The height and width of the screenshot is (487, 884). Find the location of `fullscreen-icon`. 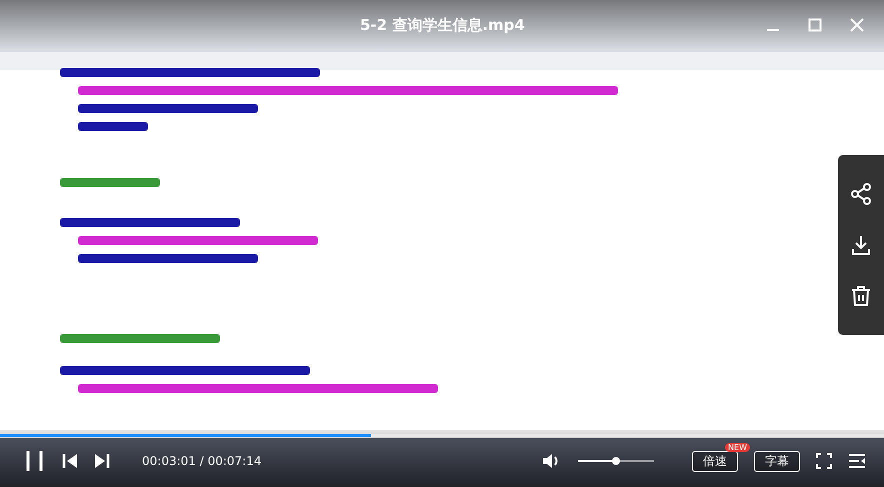

fullscreen-icon is located at coordinates (824, 461).